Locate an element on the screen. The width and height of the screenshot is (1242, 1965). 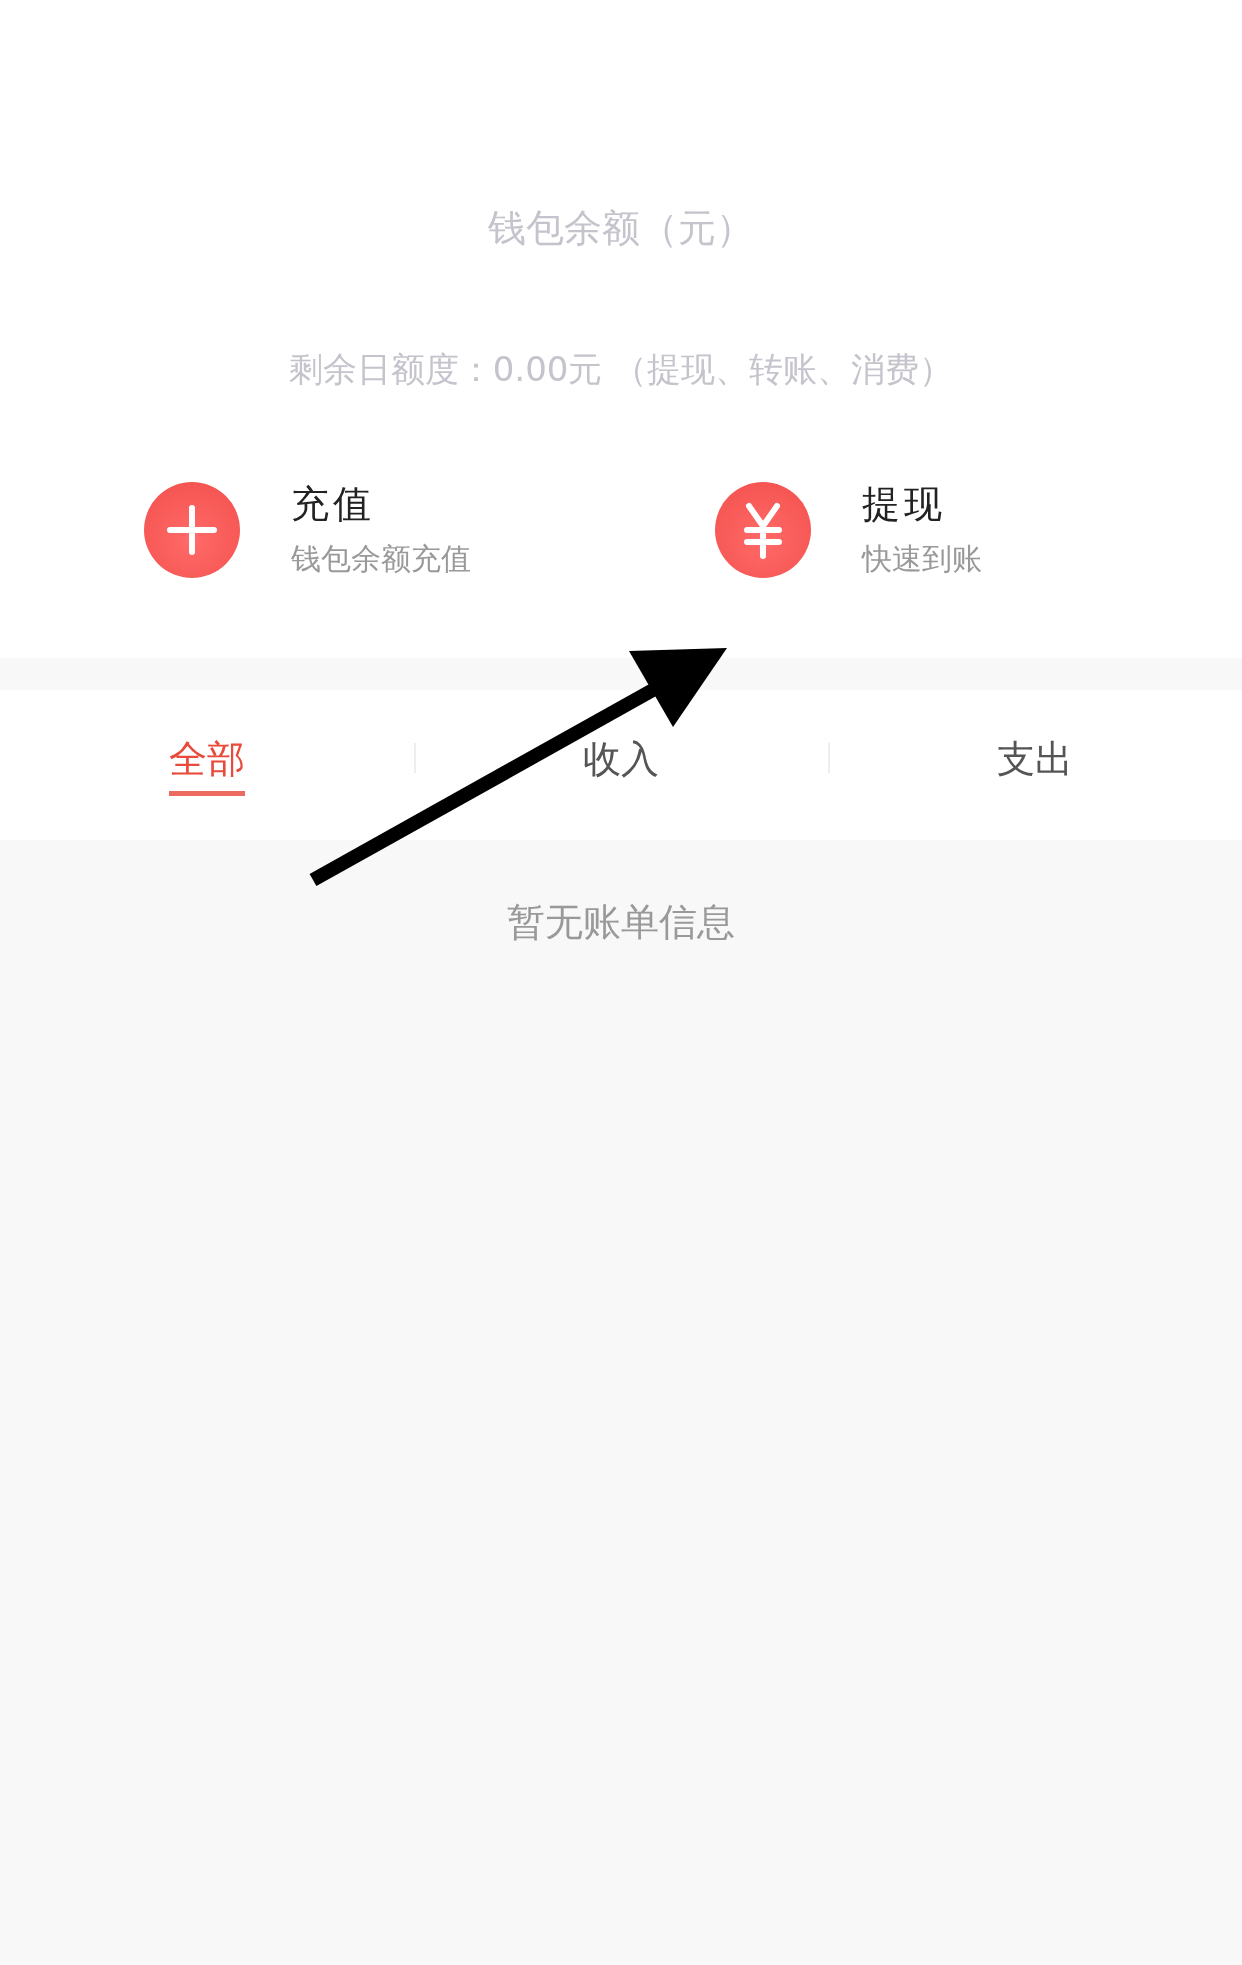
filter-tab: 全部 is located at coordinates (207, 765).